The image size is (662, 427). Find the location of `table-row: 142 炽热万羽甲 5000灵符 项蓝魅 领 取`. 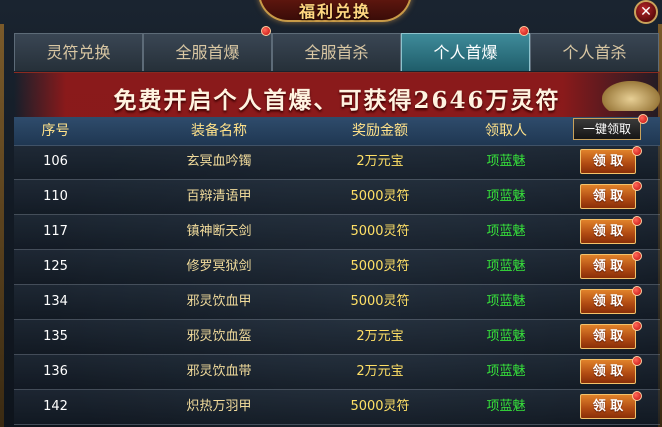

table-row: 142 炽热万羽甲 5000灵符 项蓝魅 领 取 is located at coordinates (337, 407).